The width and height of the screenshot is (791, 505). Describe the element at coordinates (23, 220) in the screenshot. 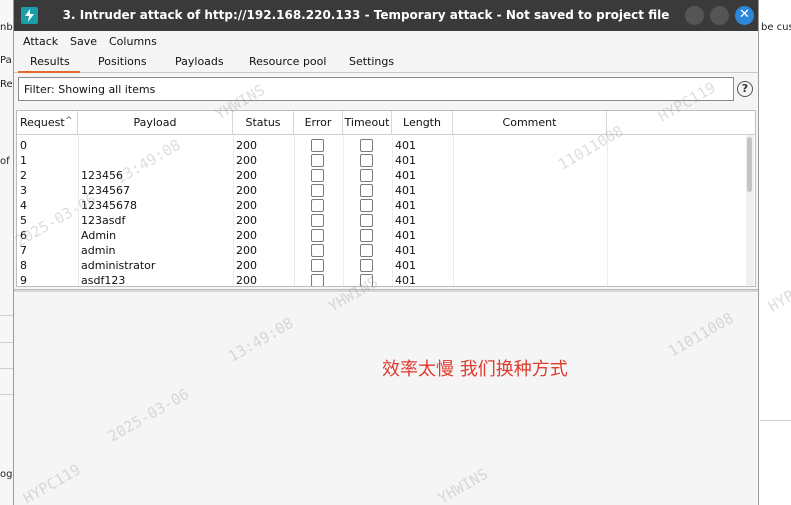

I see `cell-request: 5` at that location.